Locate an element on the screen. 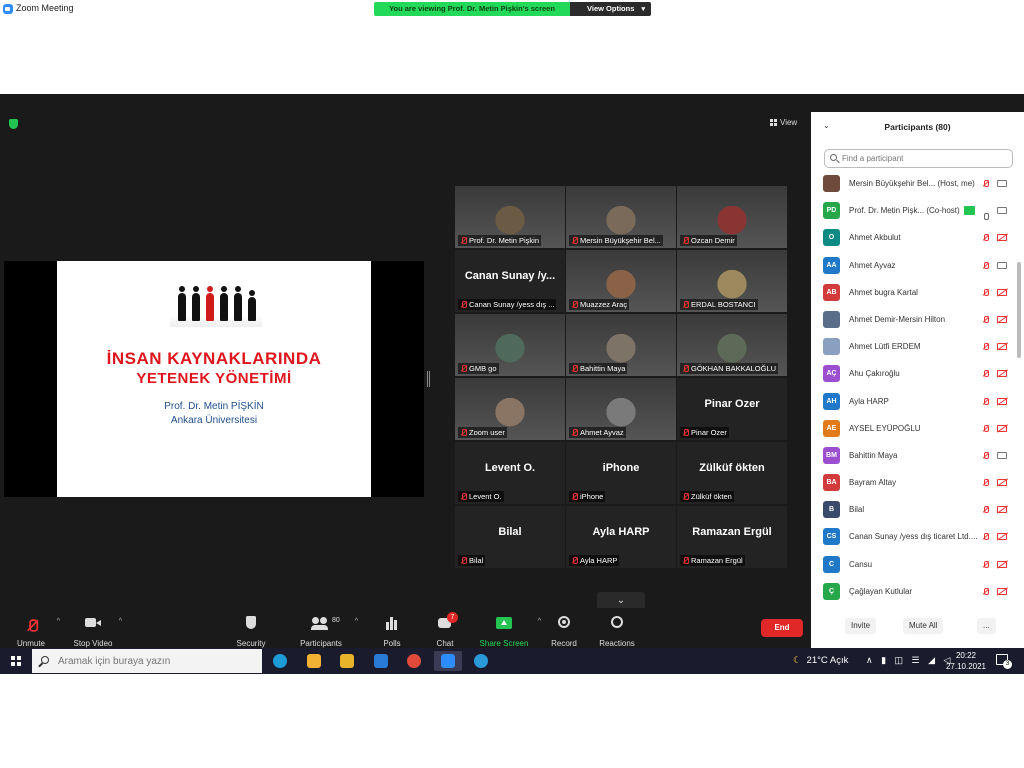 The image size is (1024, 768). view-button: View is located at coordinates (783, 122).